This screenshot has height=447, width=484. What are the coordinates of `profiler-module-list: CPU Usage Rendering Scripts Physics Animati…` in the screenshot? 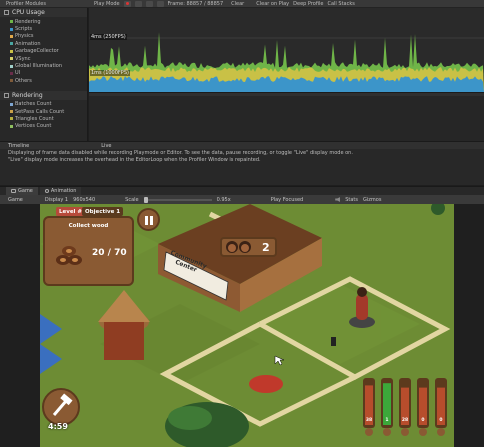 It's located at (44, 74).